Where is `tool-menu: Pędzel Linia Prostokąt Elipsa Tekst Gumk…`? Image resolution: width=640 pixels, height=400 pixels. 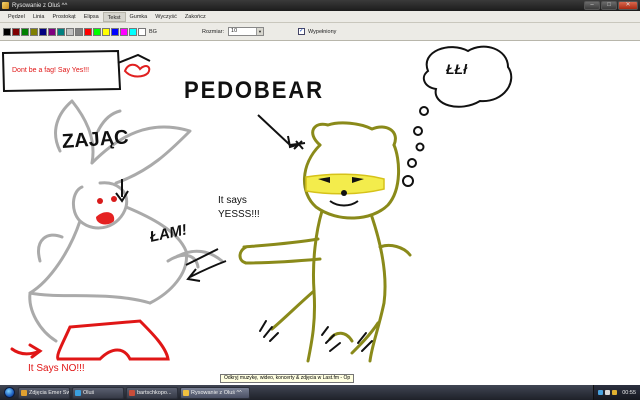 tool-menu: Pędzel Linia Prostokąt Elipsa Tekst Gumk… is located at coordinates (320, 17).